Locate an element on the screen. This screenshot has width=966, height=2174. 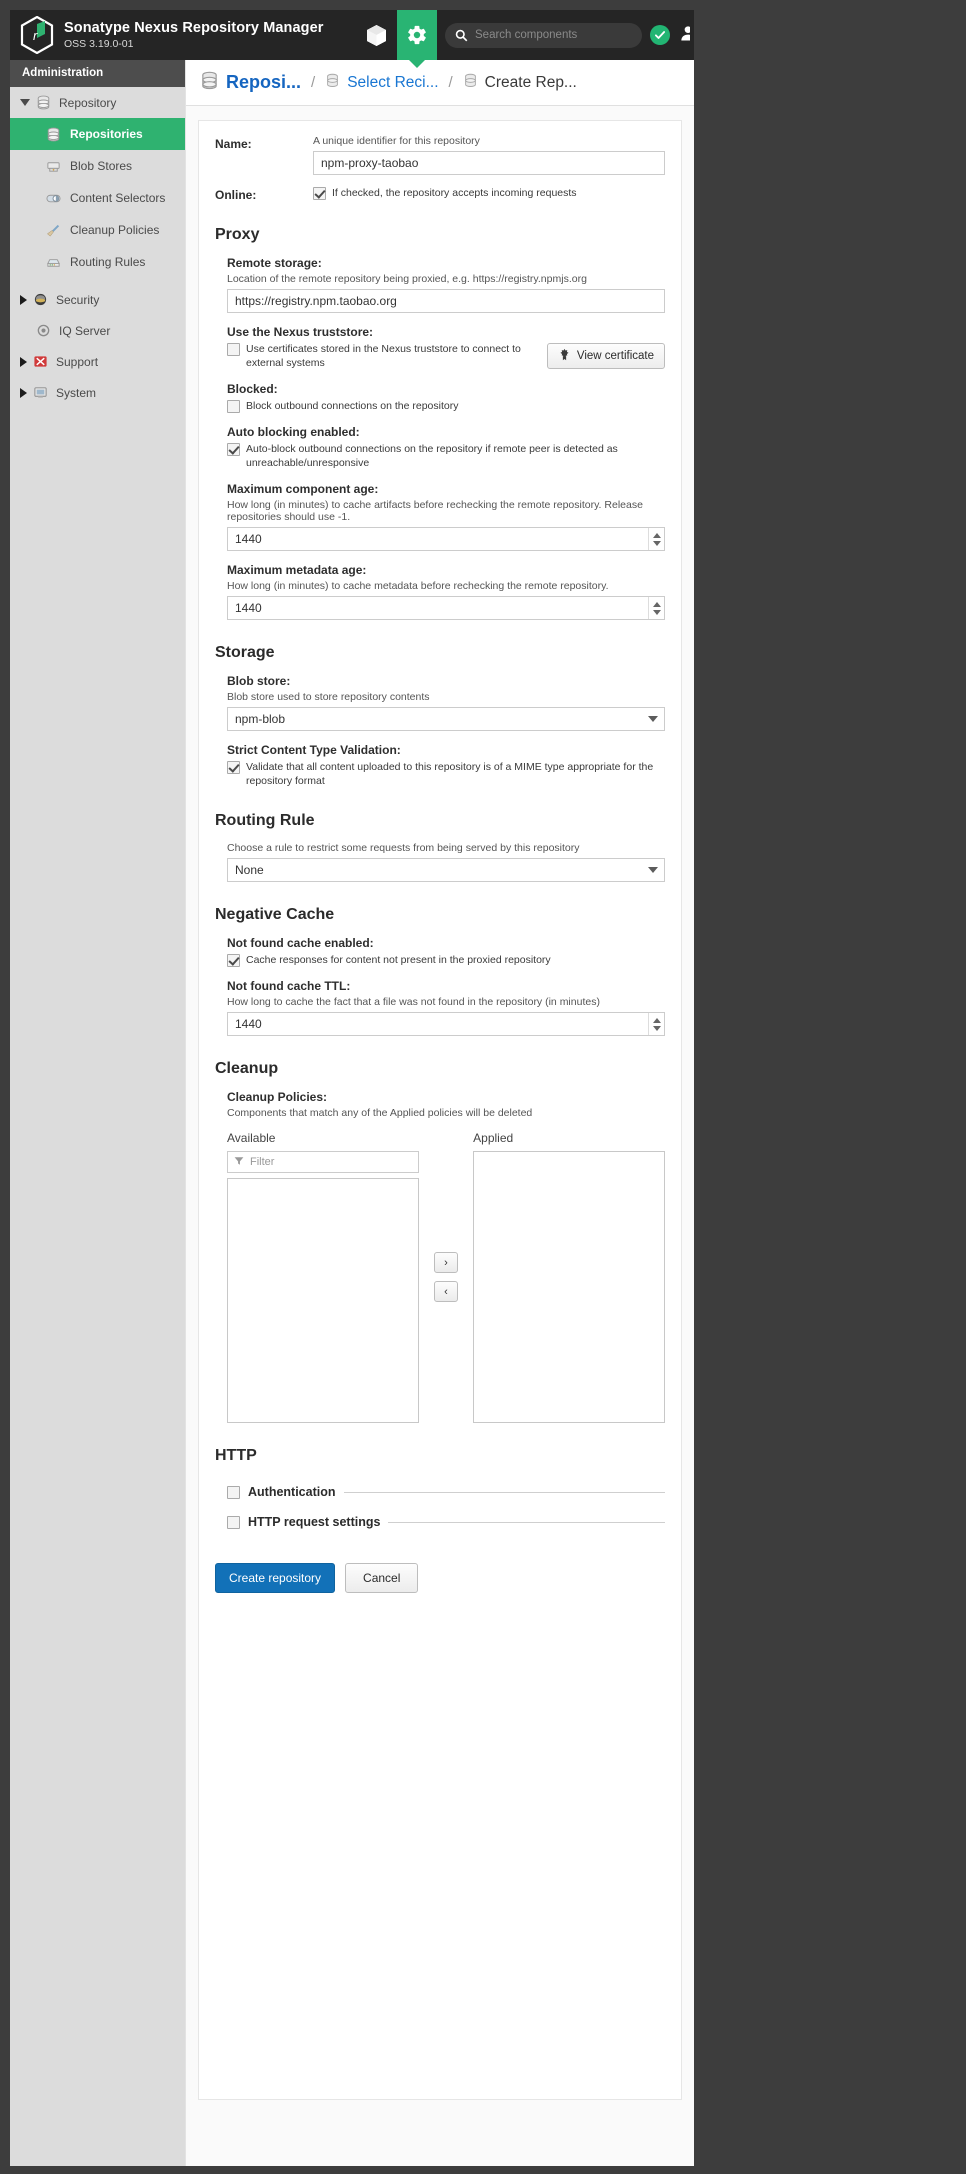
sidebar-group-system: System is located at coordinates (97, 392).